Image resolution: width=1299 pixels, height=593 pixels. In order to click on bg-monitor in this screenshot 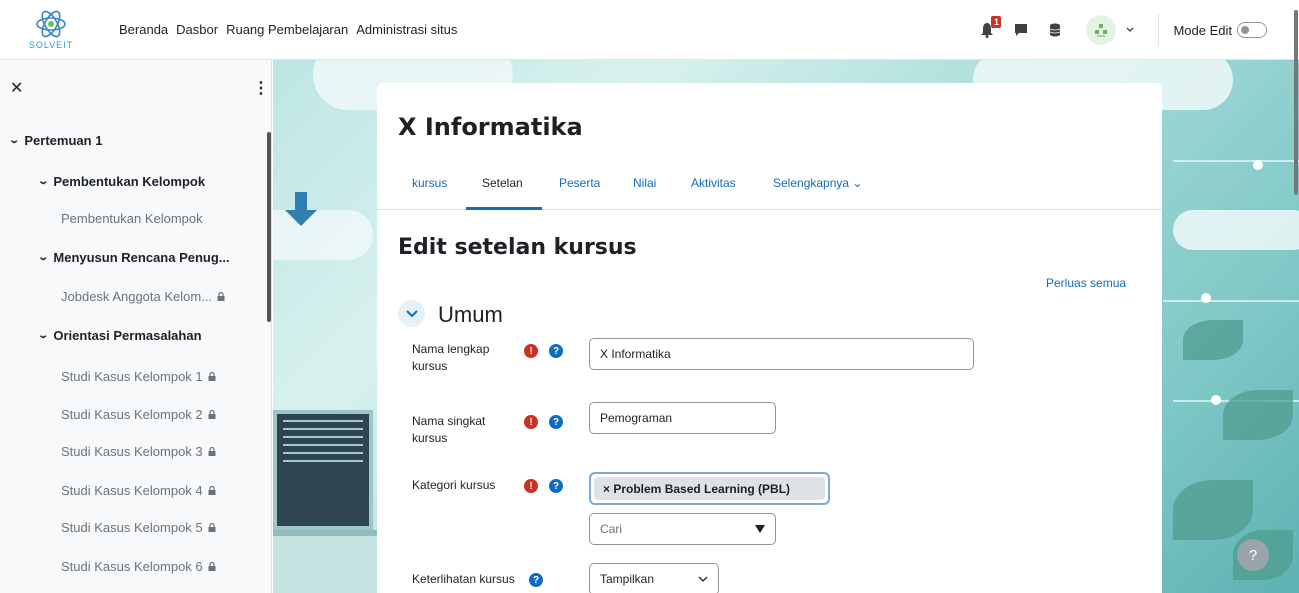, I will do `click(323, 470)`.